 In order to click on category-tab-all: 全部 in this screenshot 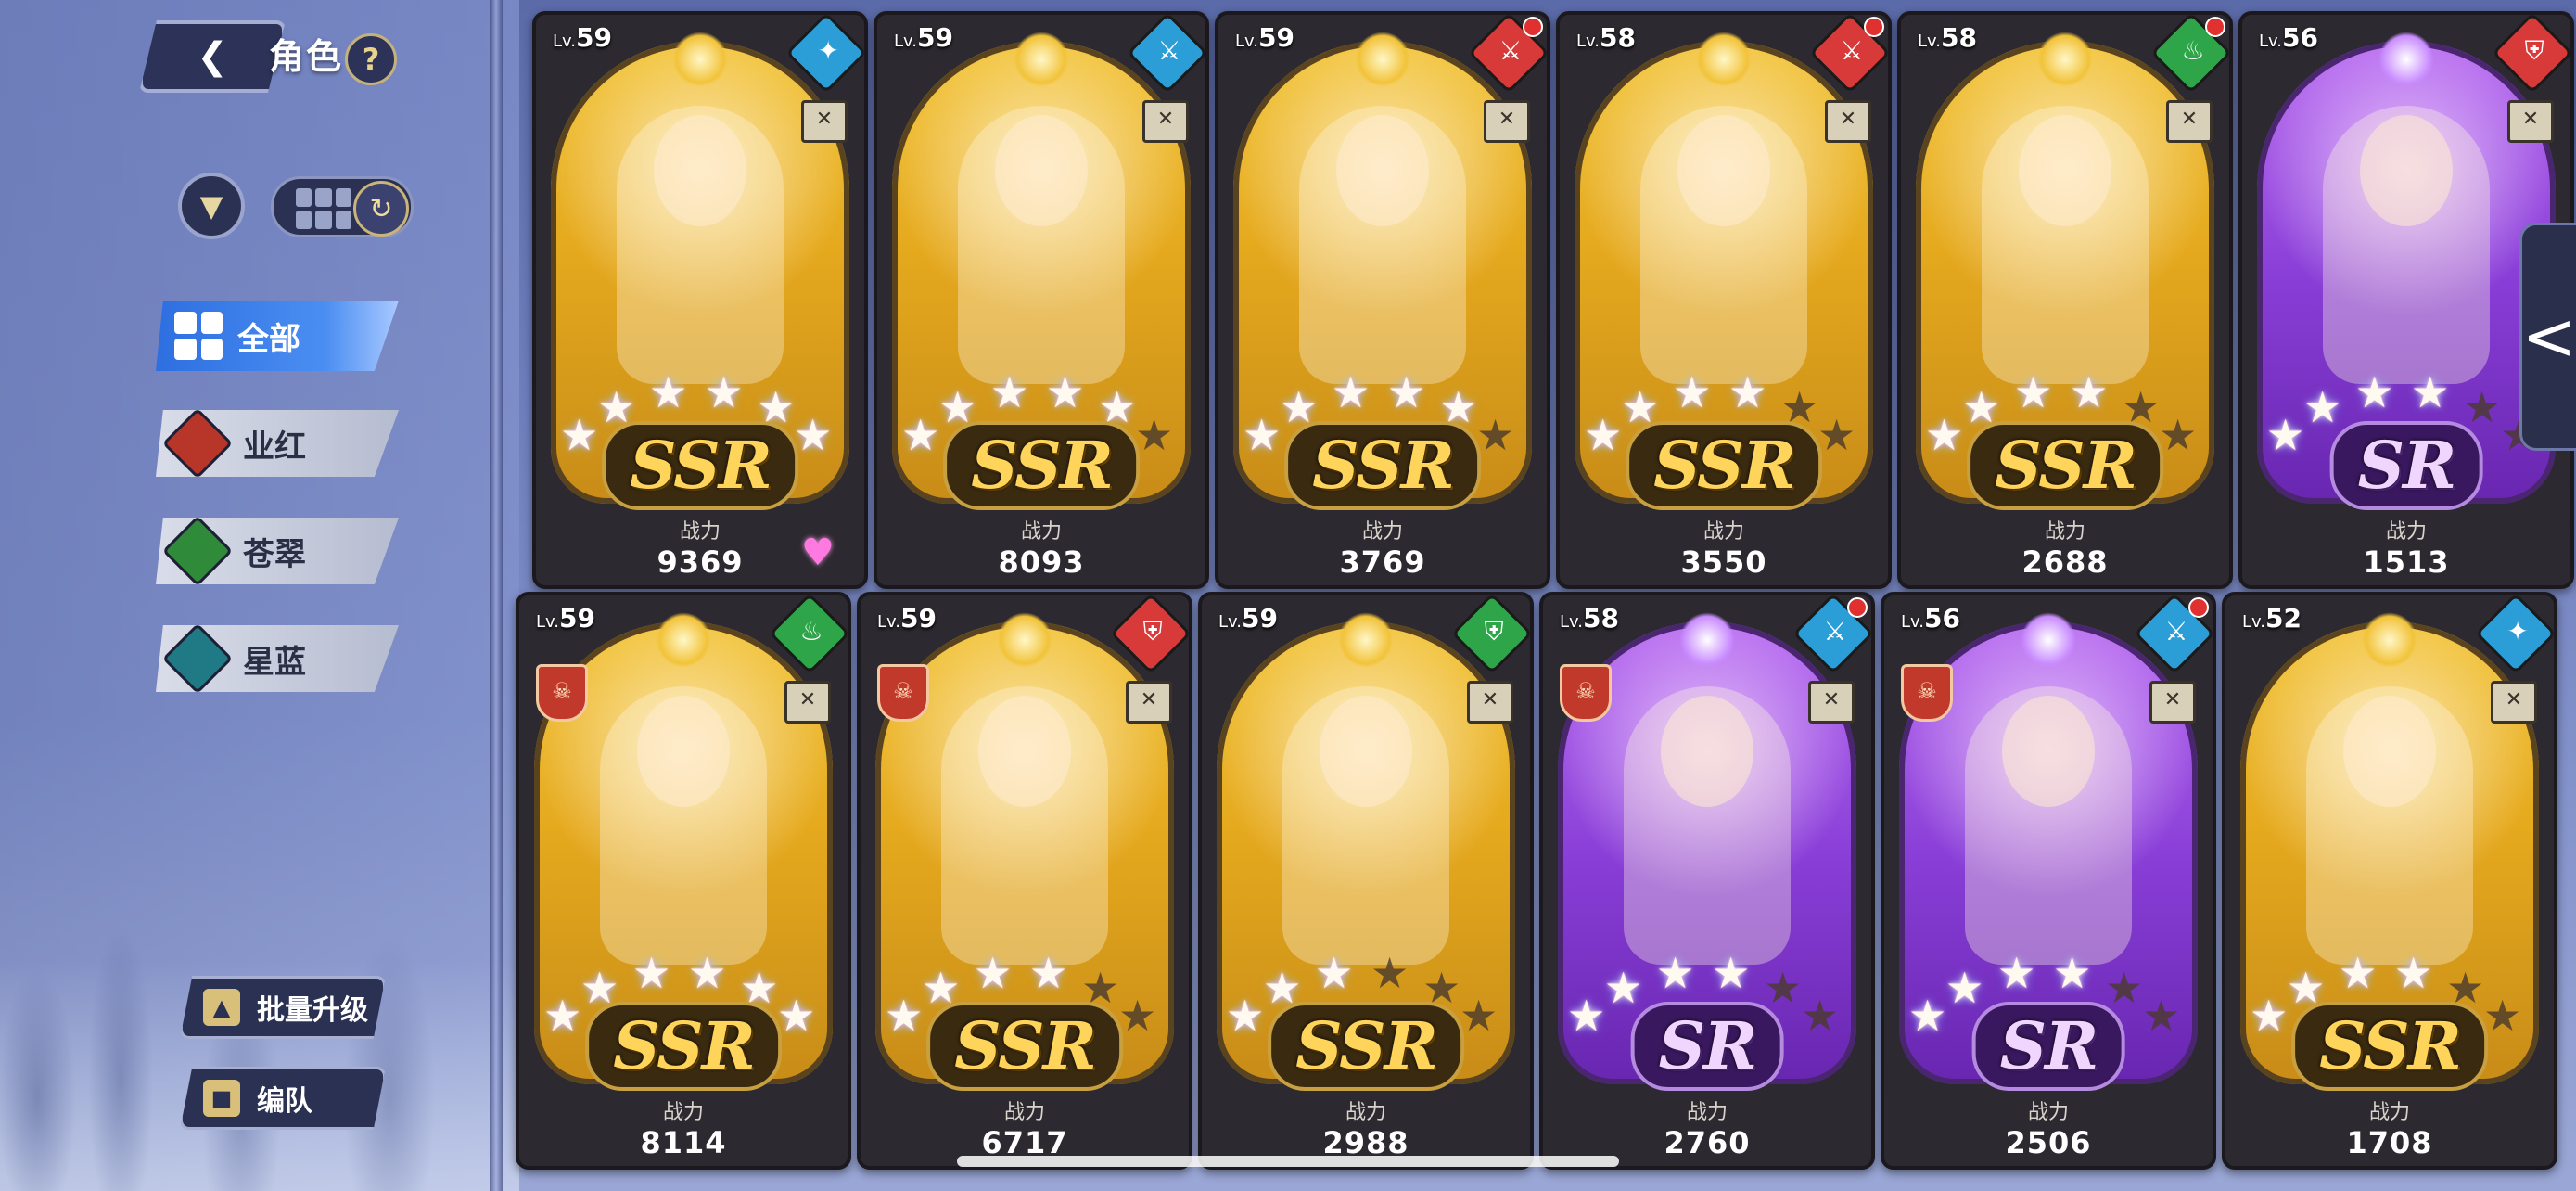, I will do `click(277, 336)`.